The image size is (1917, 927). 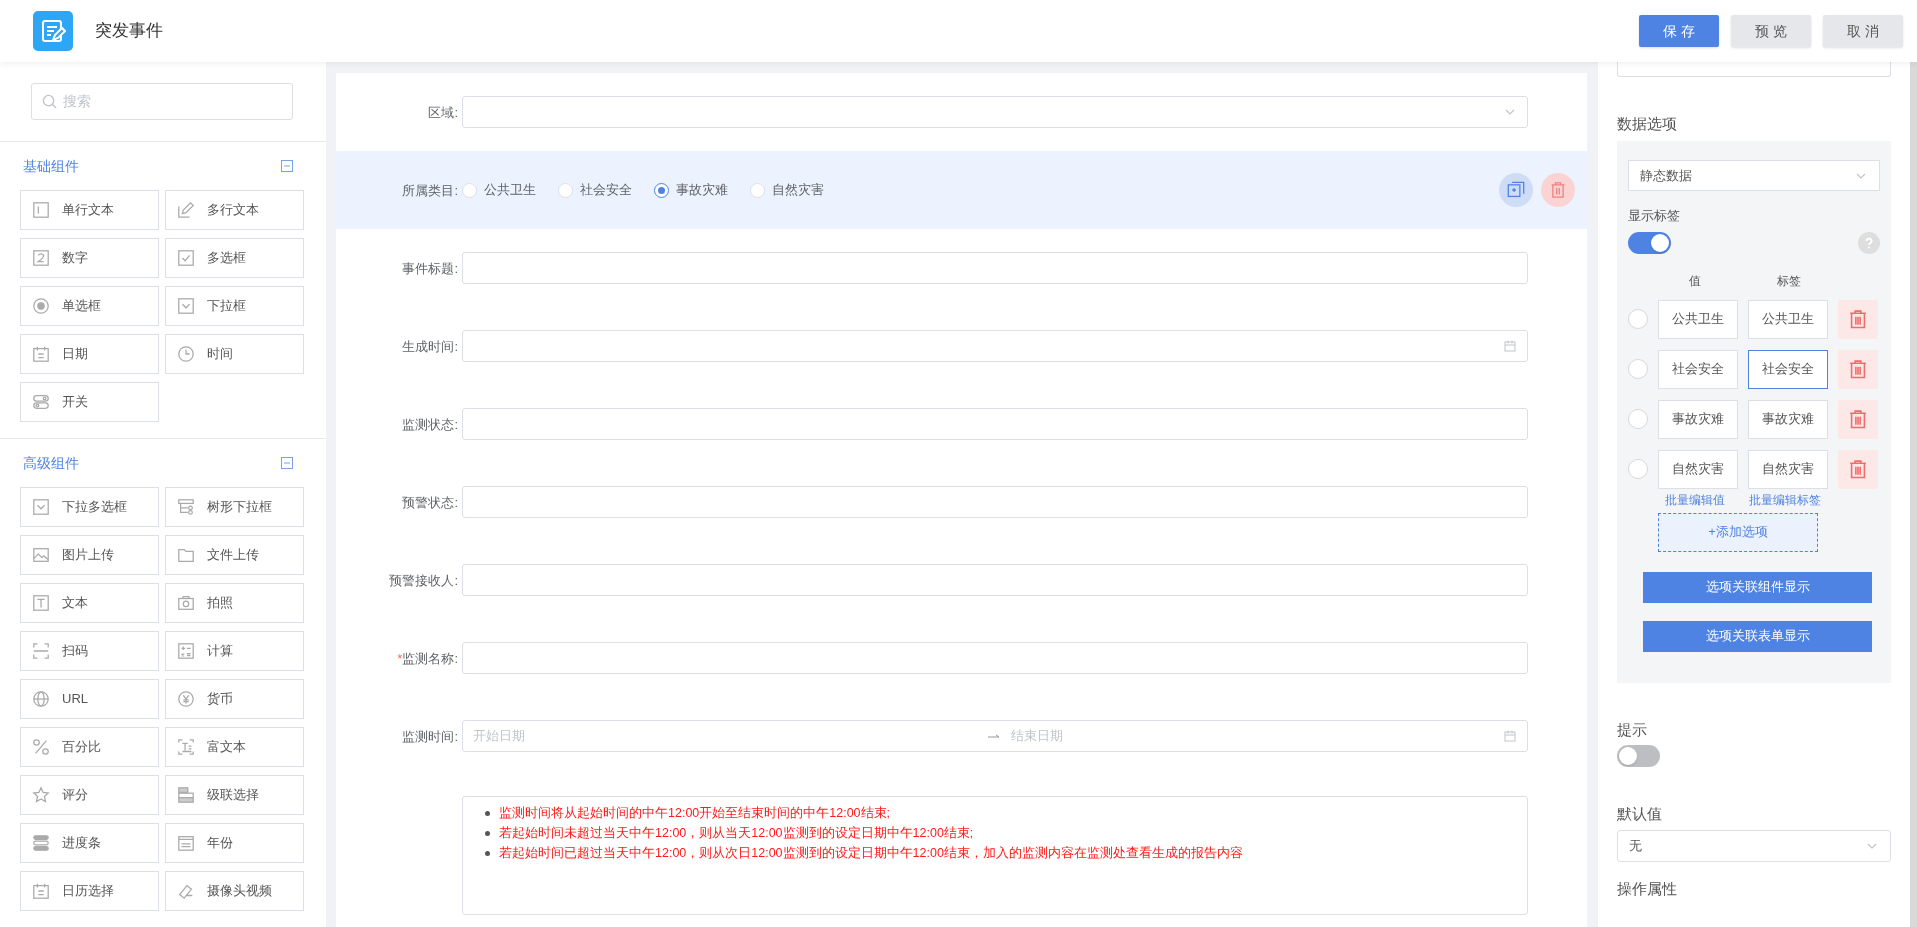 I want to click on component-item: 进度条, so click(x=89, y=843).